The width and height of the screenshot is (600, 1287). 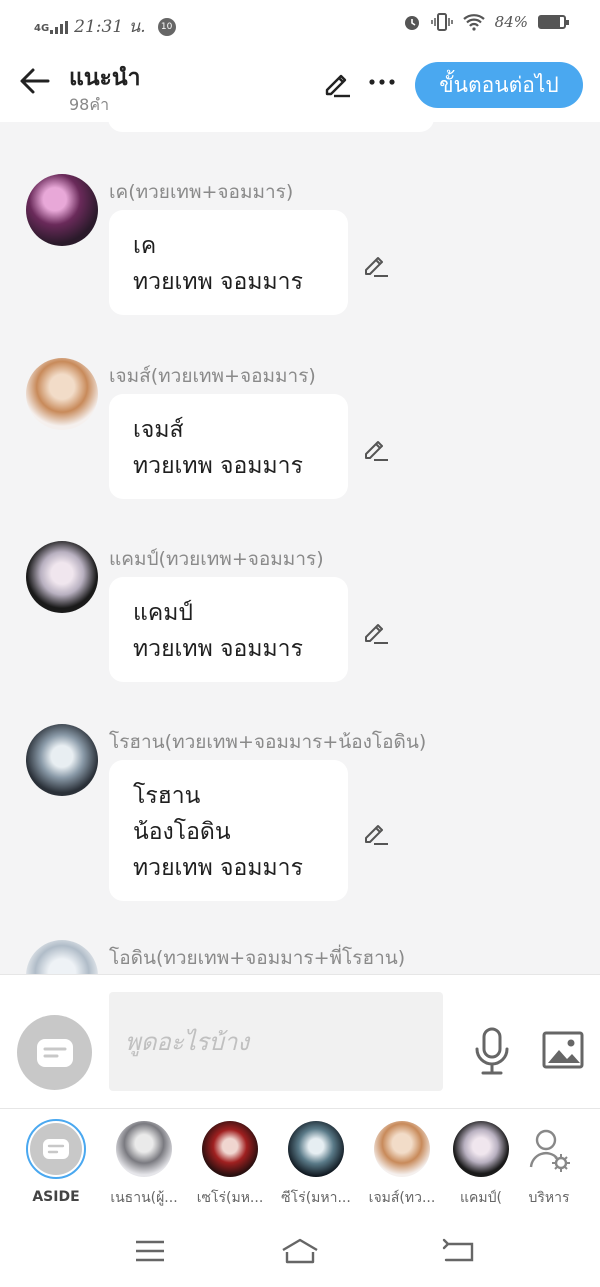 What do you see at coordinates (145, 246) in the screenshot?
I see `message-line: เค` at bounding box center [145, 246].